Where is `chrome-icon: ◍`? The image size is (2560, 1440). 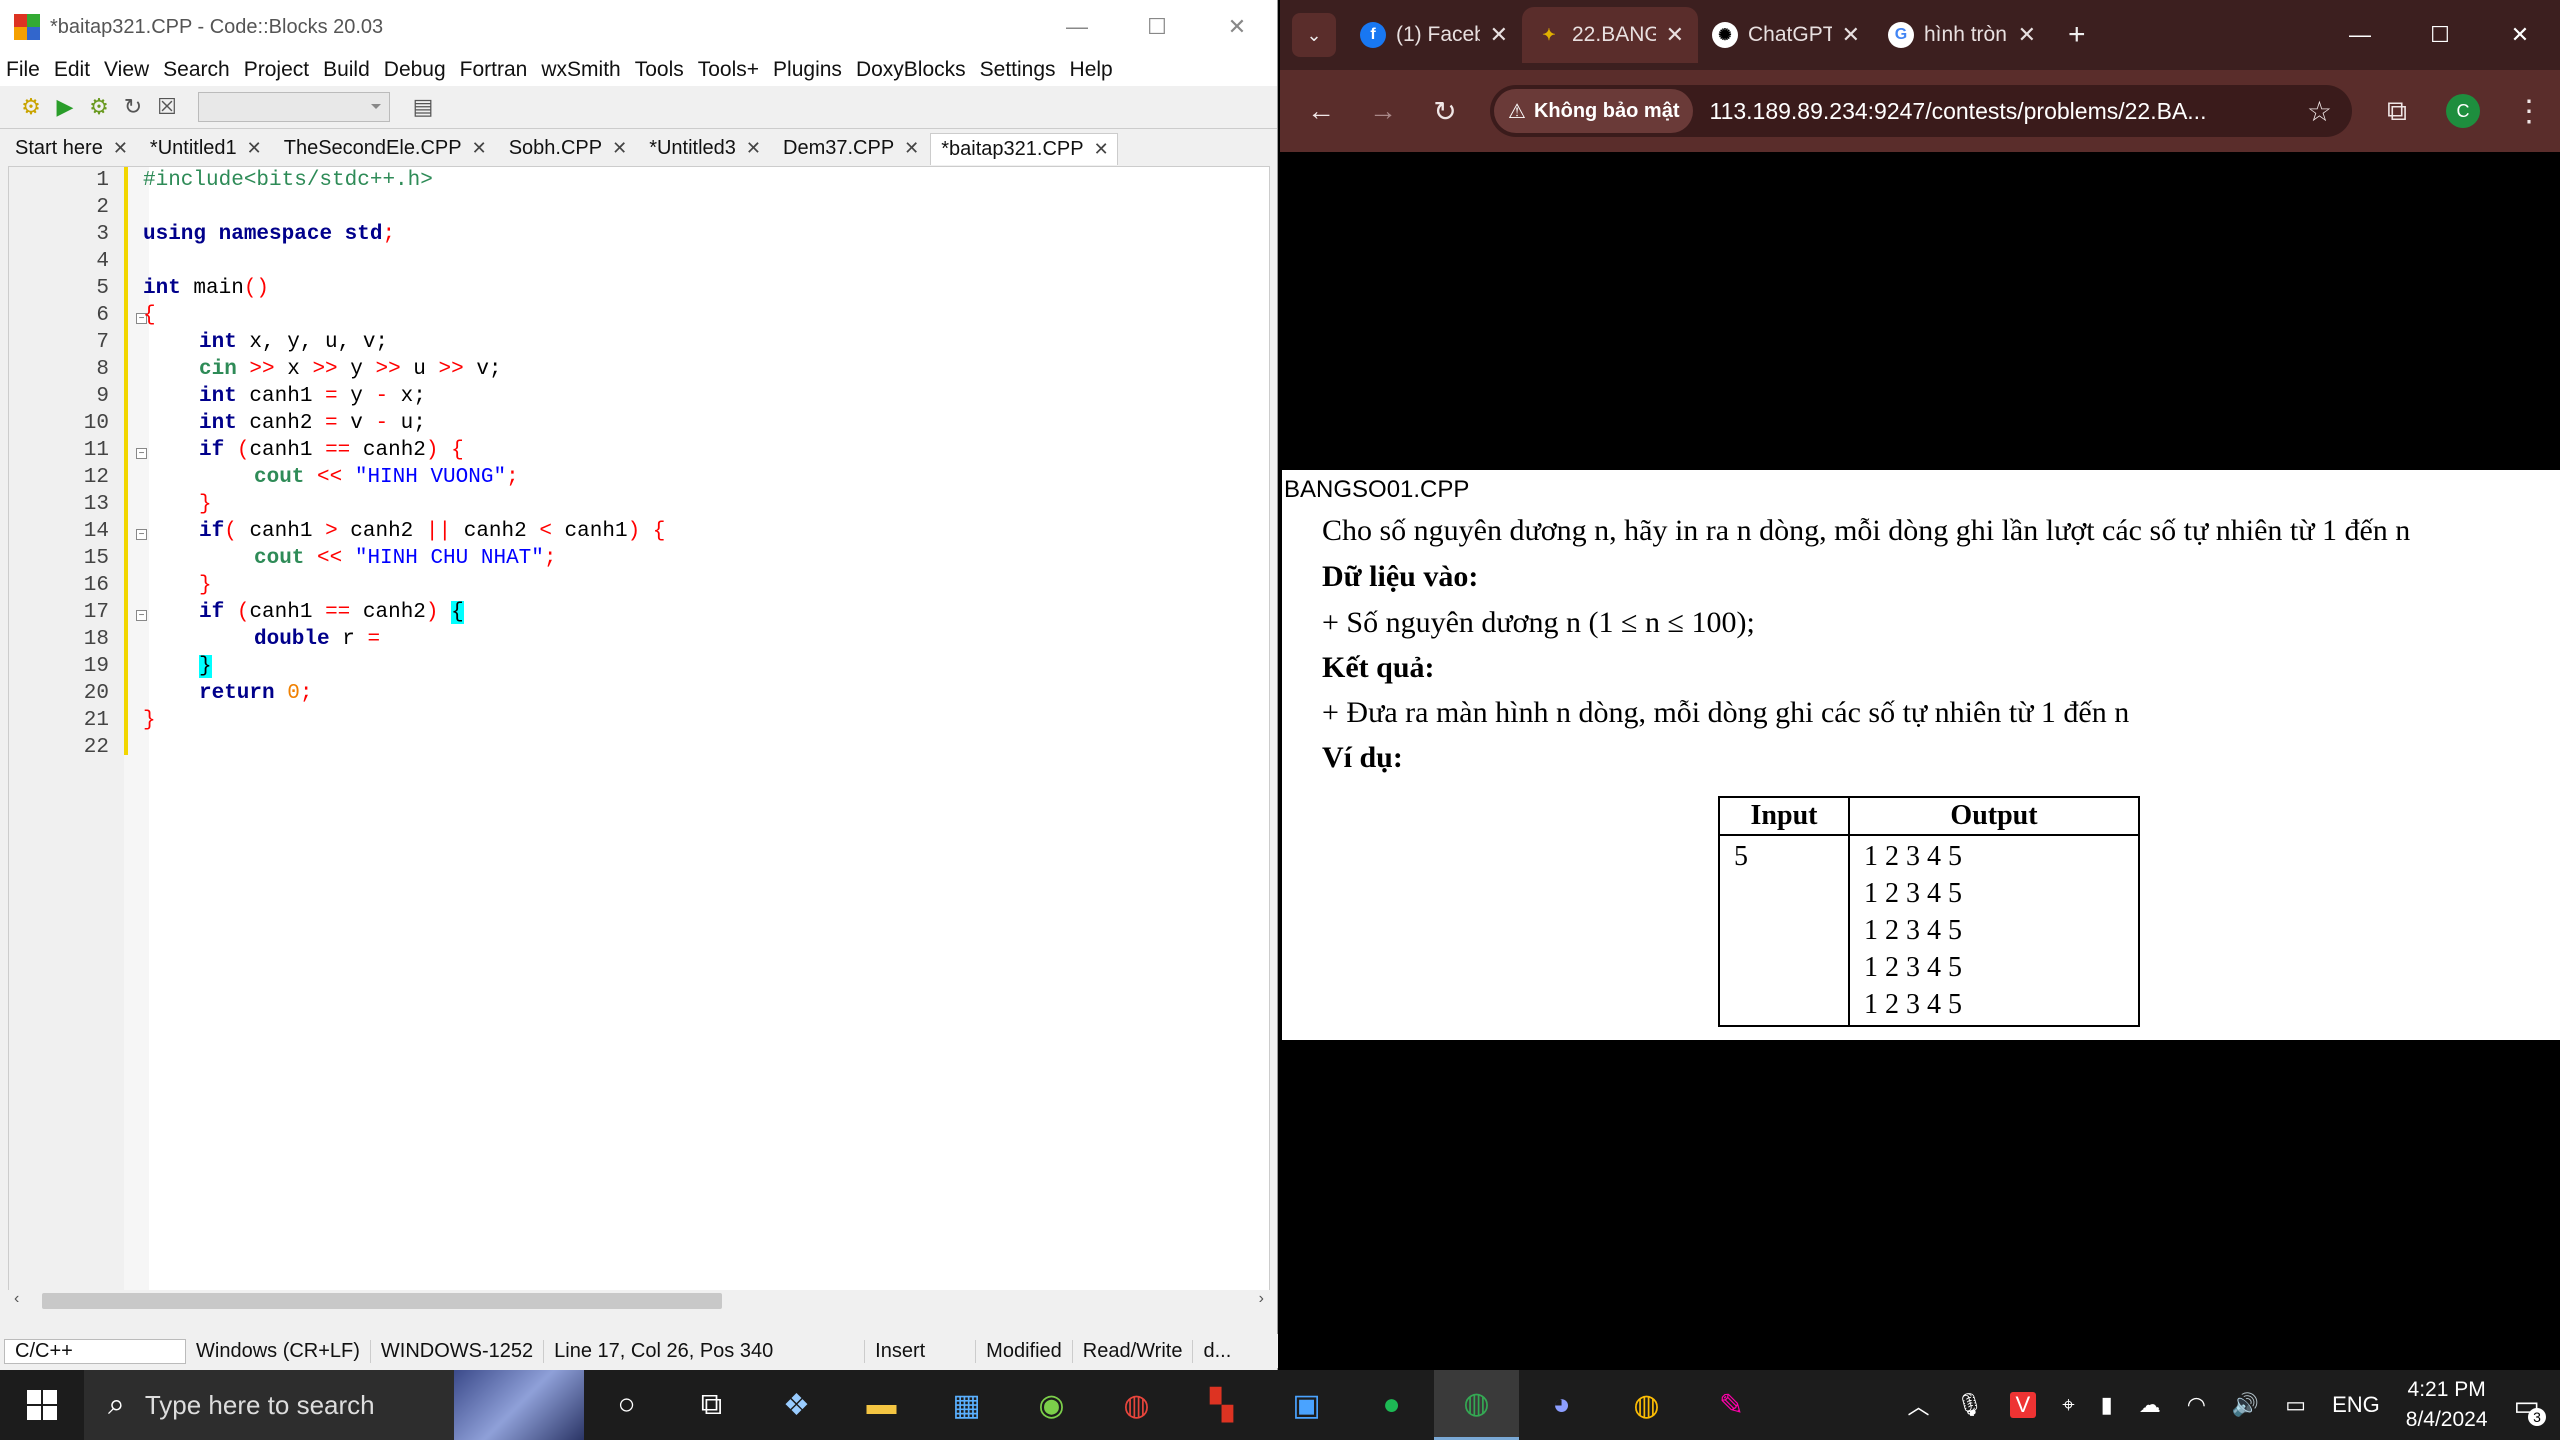
chrome-icon: ◍ is located at coordinates (1136, 1405).